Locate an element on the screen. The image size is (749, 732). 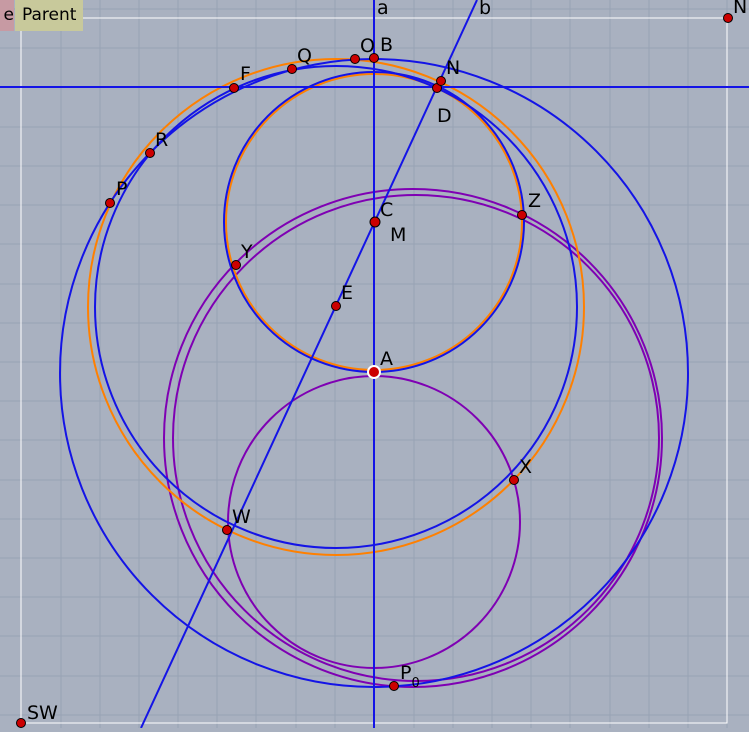
label-Q: Q is located at coordinates (304, 56).